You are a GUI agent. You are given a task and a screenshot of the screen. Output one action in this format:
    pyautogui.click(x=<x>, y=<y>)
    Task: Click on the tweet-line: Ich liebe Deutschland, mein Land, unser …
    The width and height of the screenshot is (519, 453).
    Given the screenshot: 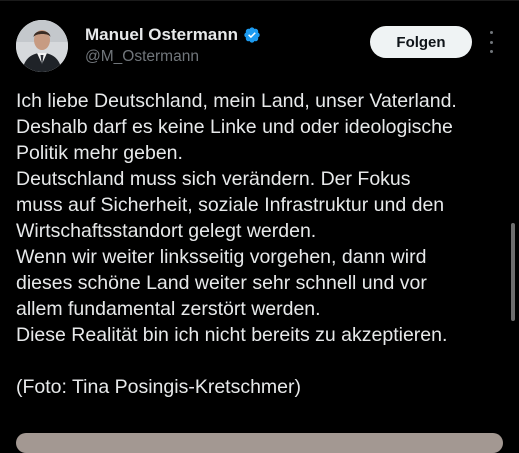 What is the action you would take?
    pyautogui.click(x=236, y=101)
    